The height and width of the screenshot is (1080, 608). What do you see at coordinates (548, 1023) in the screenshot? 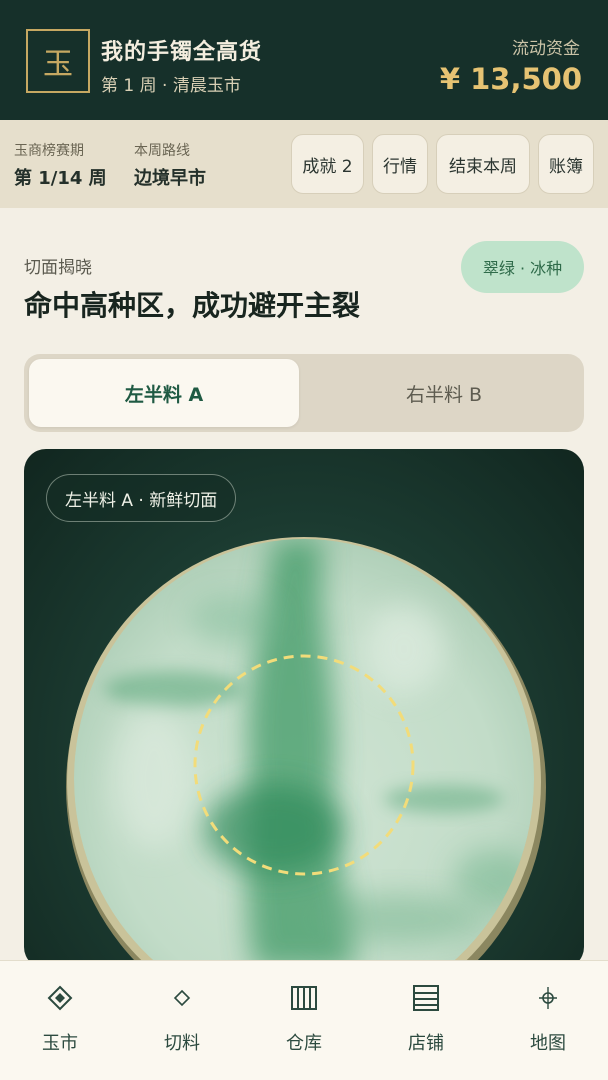
I see `nav-item-map: 地图` at bounding box center [548, 1023].